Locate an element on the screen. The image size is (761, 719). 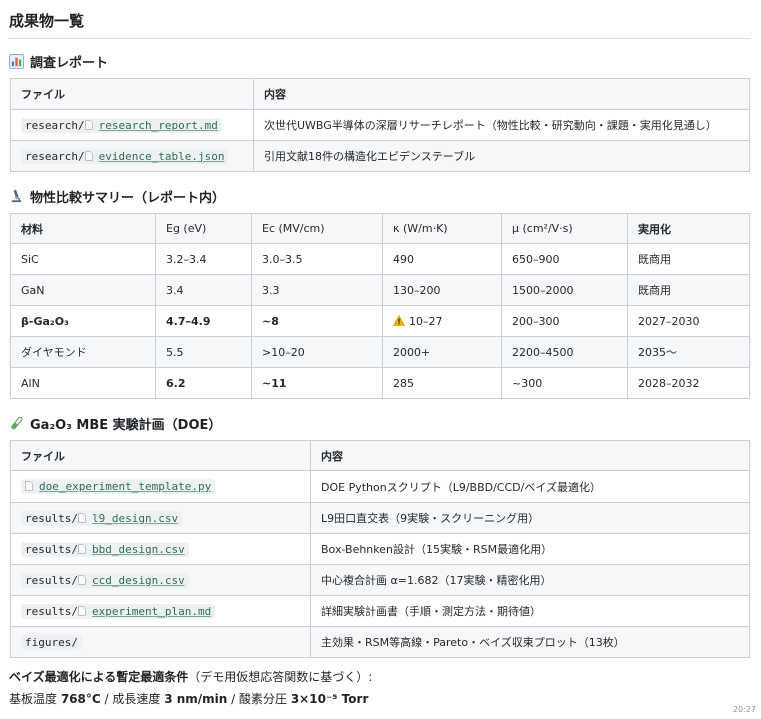
file-link: evidence_table.json is located at coordinates (162, 156).